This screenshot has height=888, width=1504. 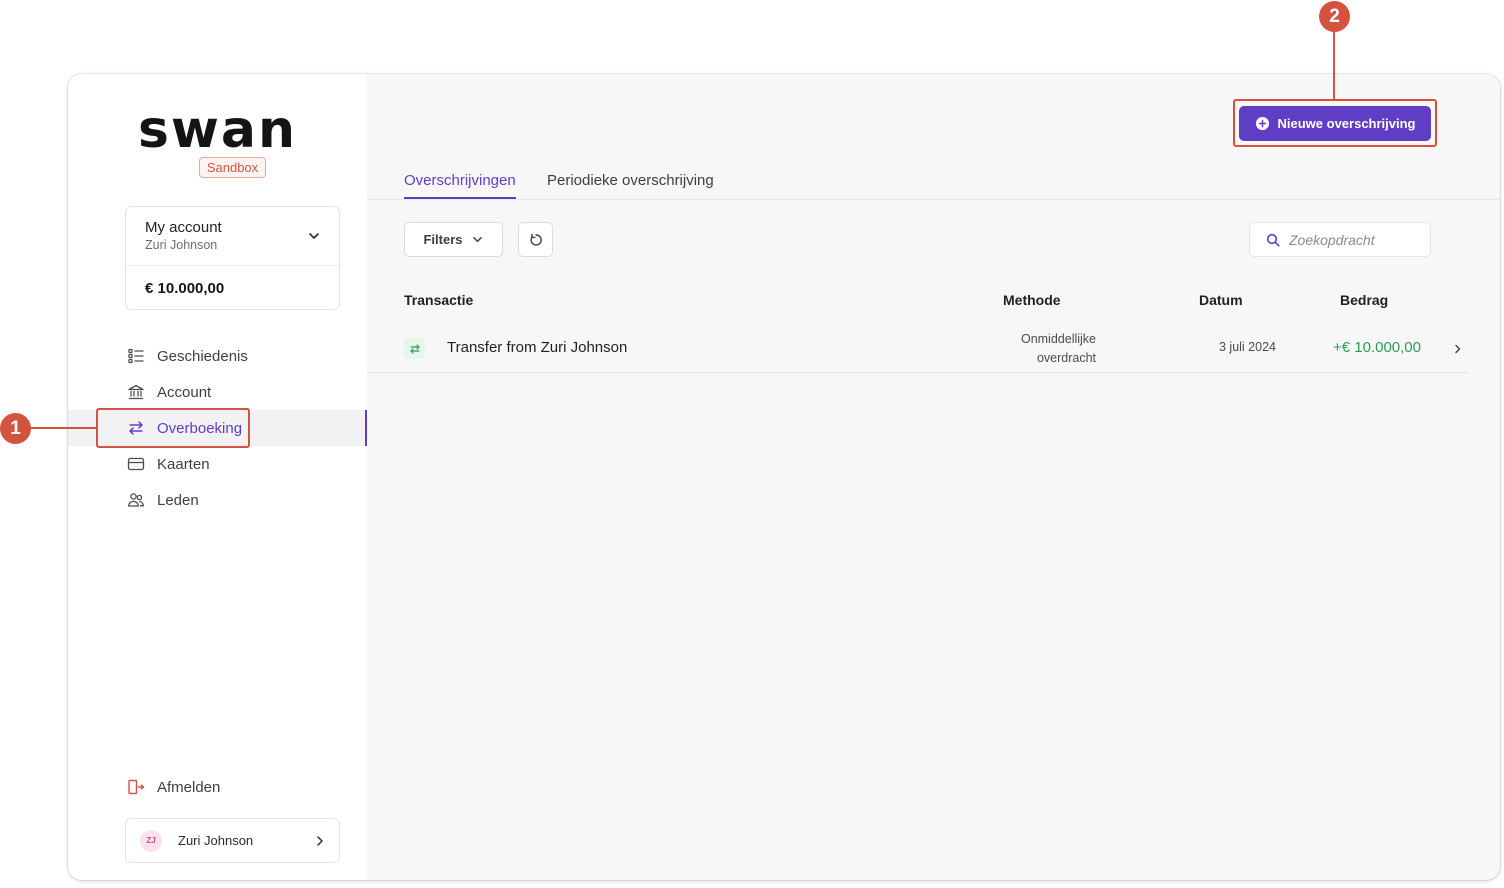 I want to click on logout-link: Afmelden, so click(x=173, y=787).